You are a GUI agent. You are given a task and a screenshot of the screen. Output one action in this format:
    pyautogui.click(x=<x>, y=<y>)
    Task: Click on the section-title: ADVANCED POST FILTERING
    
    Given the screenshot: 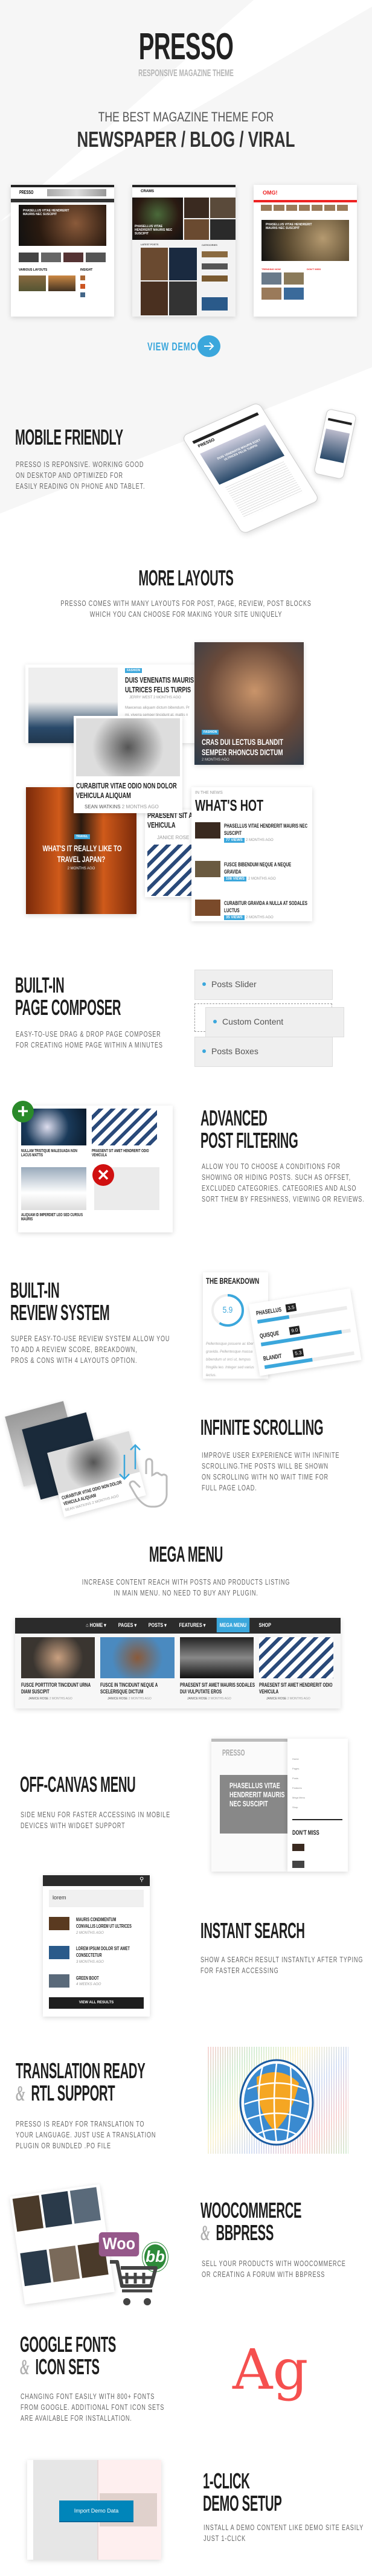 What is the action you would take?
    pyautogui.click(x=249, y=1130)
    